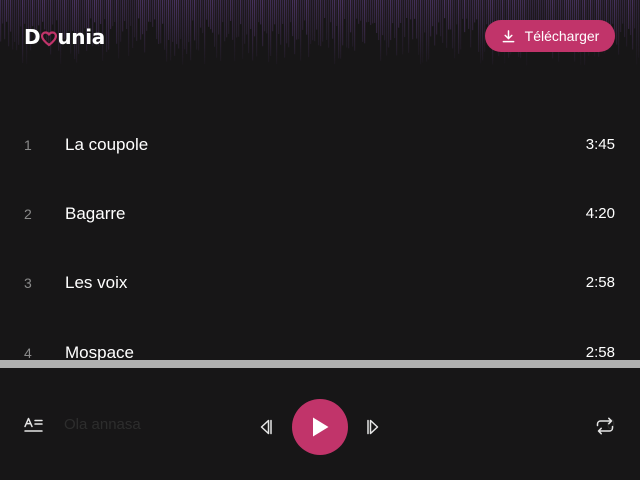 The height and width of the screenshot is (480, 640). Describe the element at coordinates (28, 282) in the screenshot. I see `track-number: 3` at that location.